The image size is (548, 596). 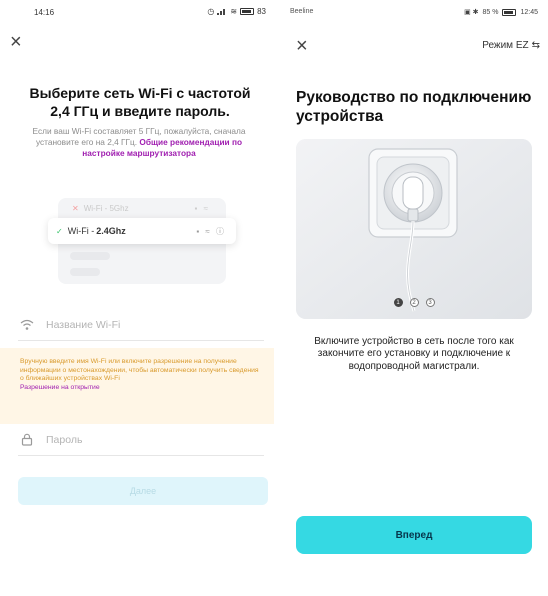 I want to click on status-bar: Beeline ▣ ✱ 85 % 12:45, so click(x=413, y=11).